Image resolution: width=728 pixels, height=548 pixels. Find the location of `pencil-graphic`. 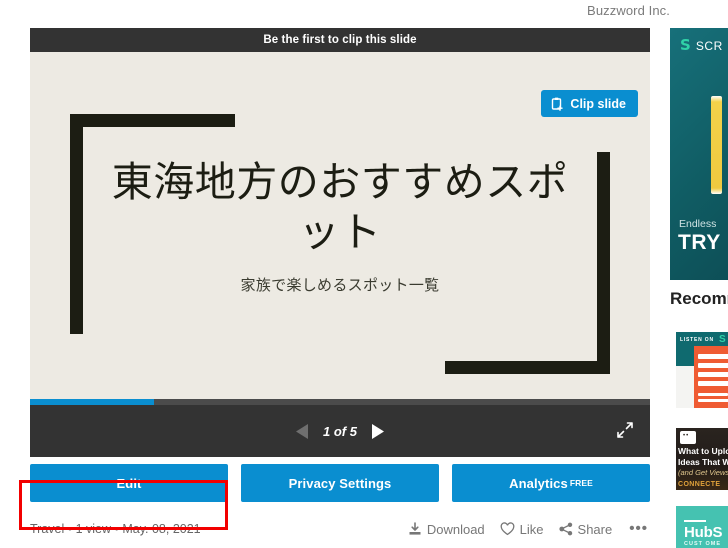

pencil-graphic is located at coordinates (716, 145).